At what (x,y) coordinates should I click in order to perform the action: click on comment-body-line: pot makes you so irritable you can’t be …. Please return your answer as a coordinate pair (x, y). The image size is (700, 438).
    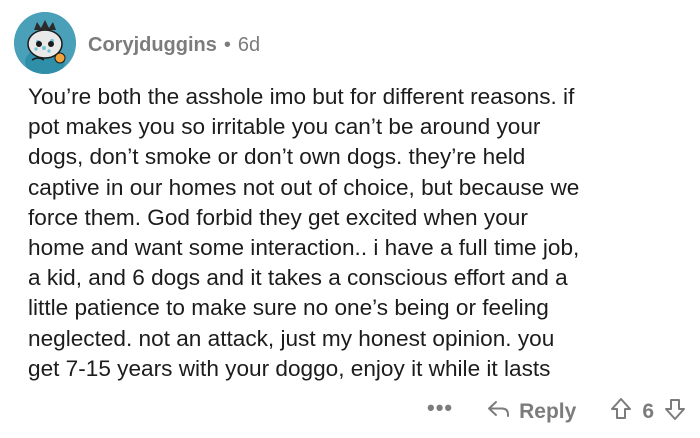
    Looking at the image, I should click on (284, 127).